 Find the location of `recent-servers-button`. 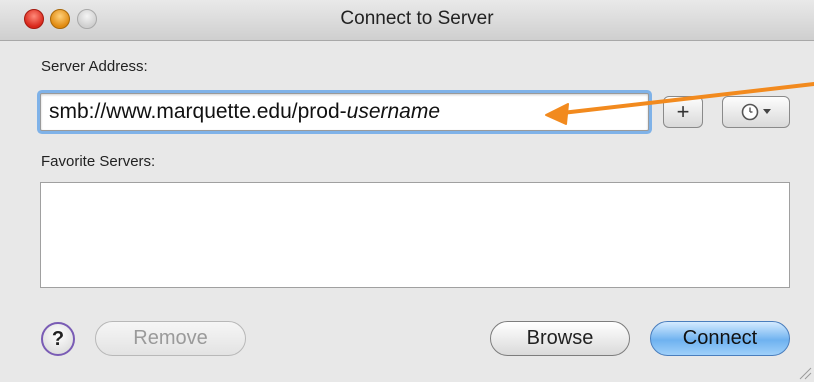

recent-servers-button is located at coordinates (756, 112).